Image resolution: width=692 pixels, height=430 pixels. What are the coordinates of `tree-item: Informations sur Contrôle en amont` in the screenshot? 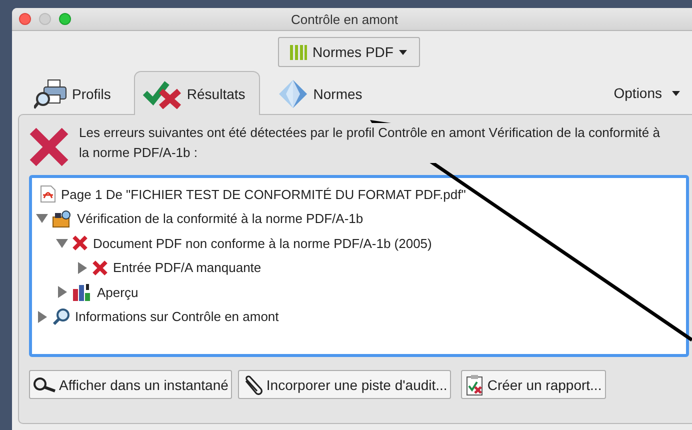 It's located at (176, 316).